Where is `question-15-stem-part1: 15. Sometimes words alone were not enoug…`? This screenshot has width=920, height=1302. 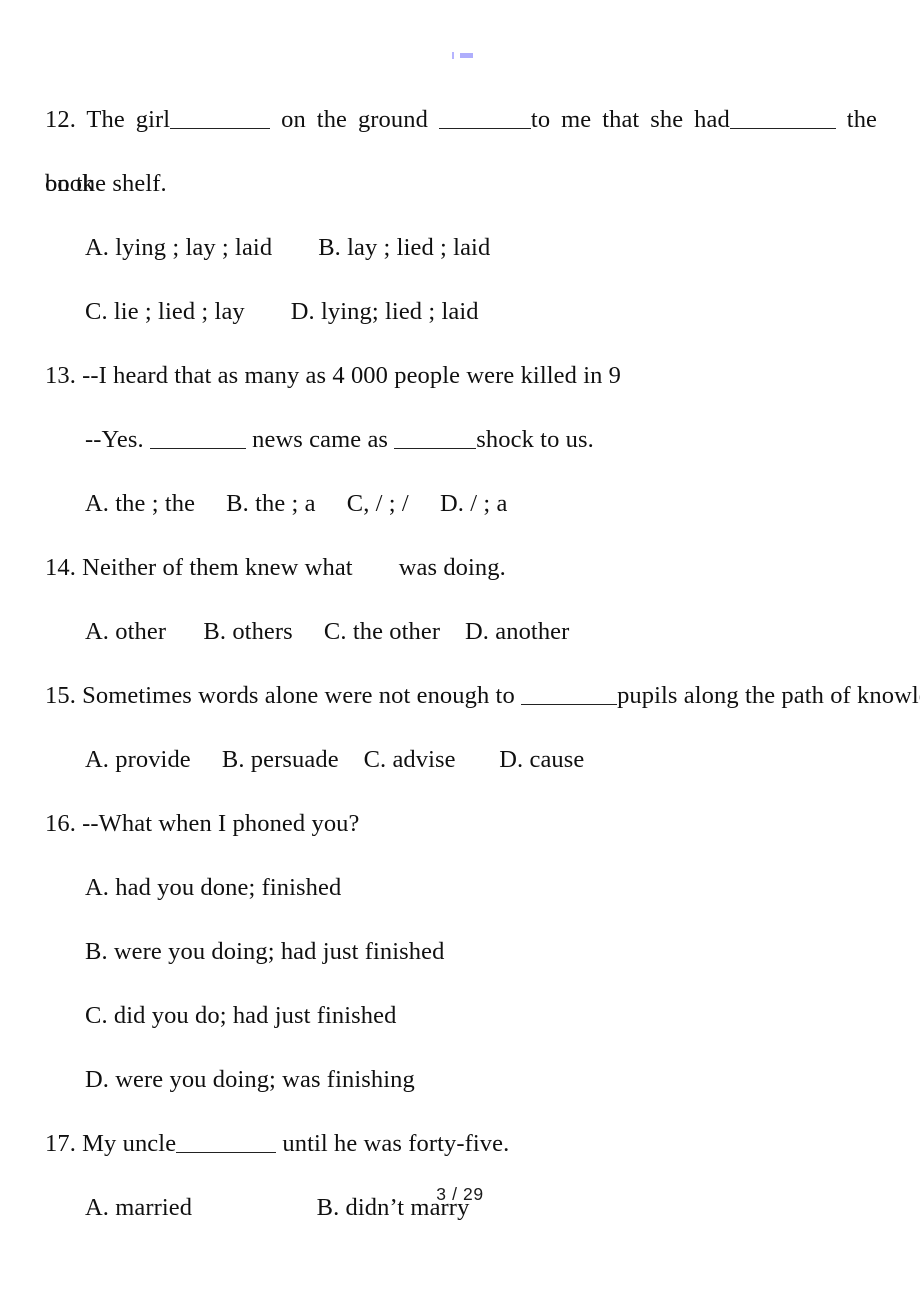 question-15-stem-part1: 15. Sometimes words alone were not enoug… is located at coordinates (280, 695).